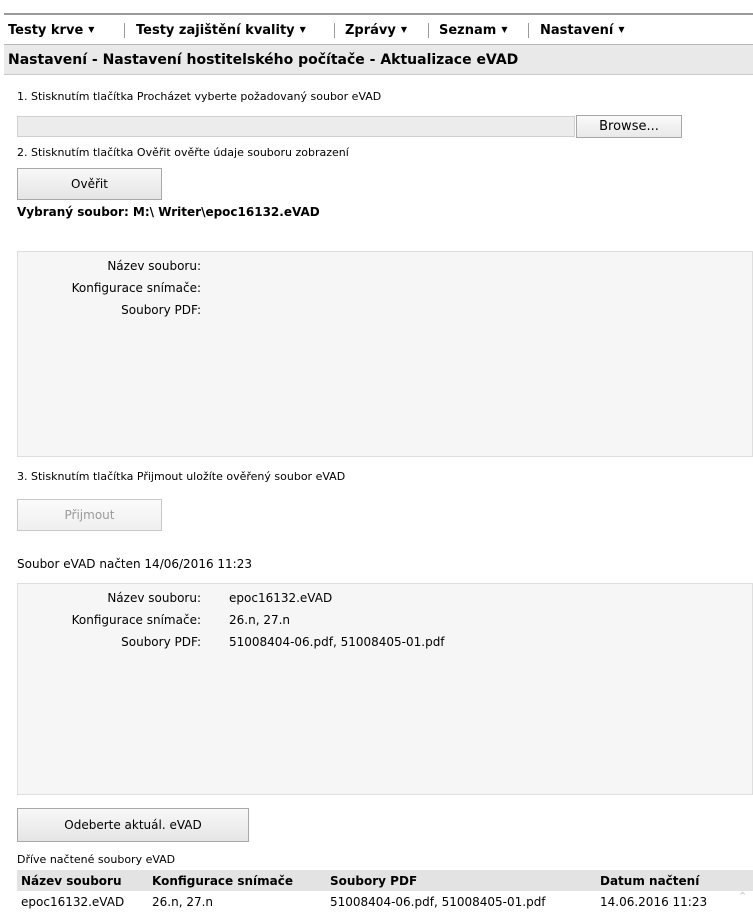 This screenshot has width=753, height=914. I want to click on menu-nastaveni: Nastavení ▼, so click(582, 29).